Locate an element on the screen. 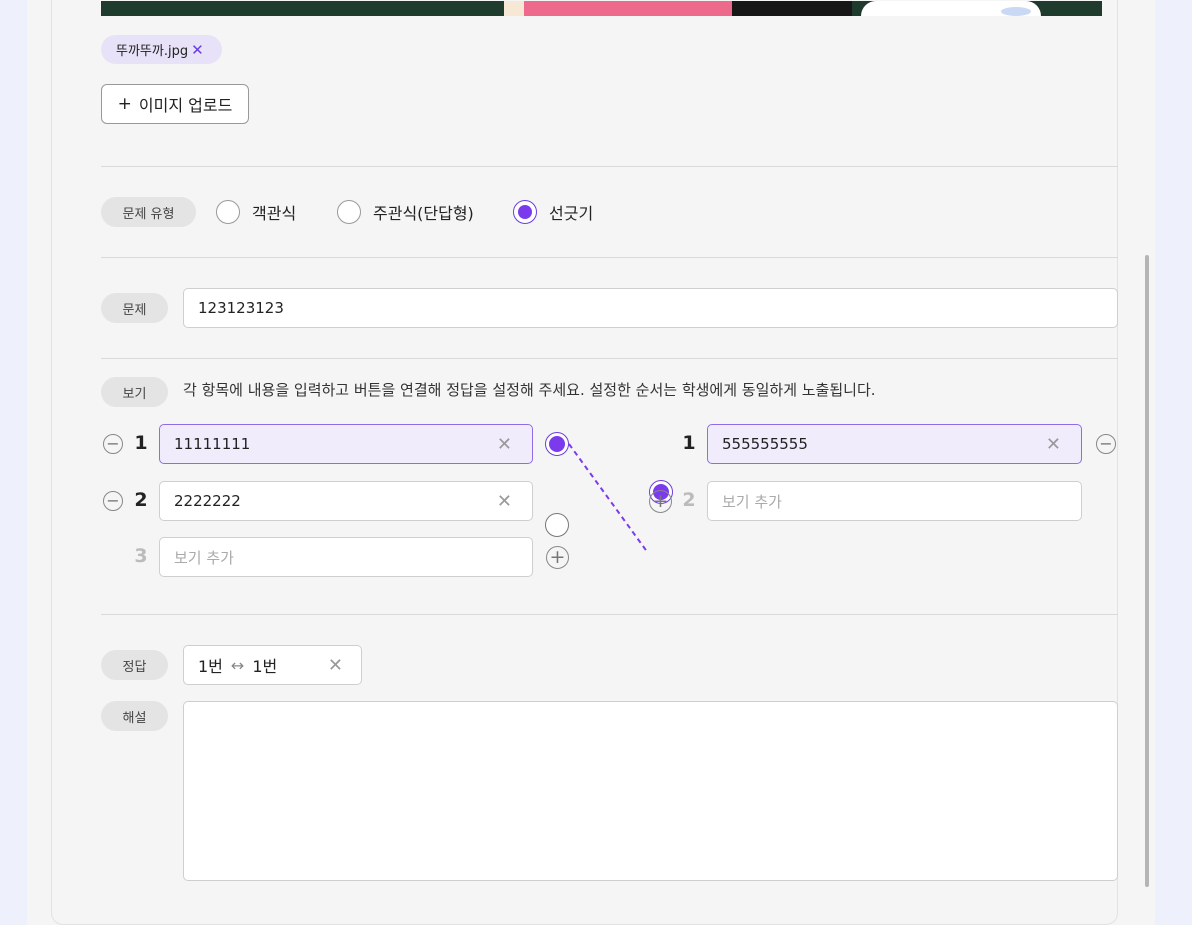 This screenshot has width=1192, height=925. radio-label: 선긋기 is located at coordinates (571, 213).